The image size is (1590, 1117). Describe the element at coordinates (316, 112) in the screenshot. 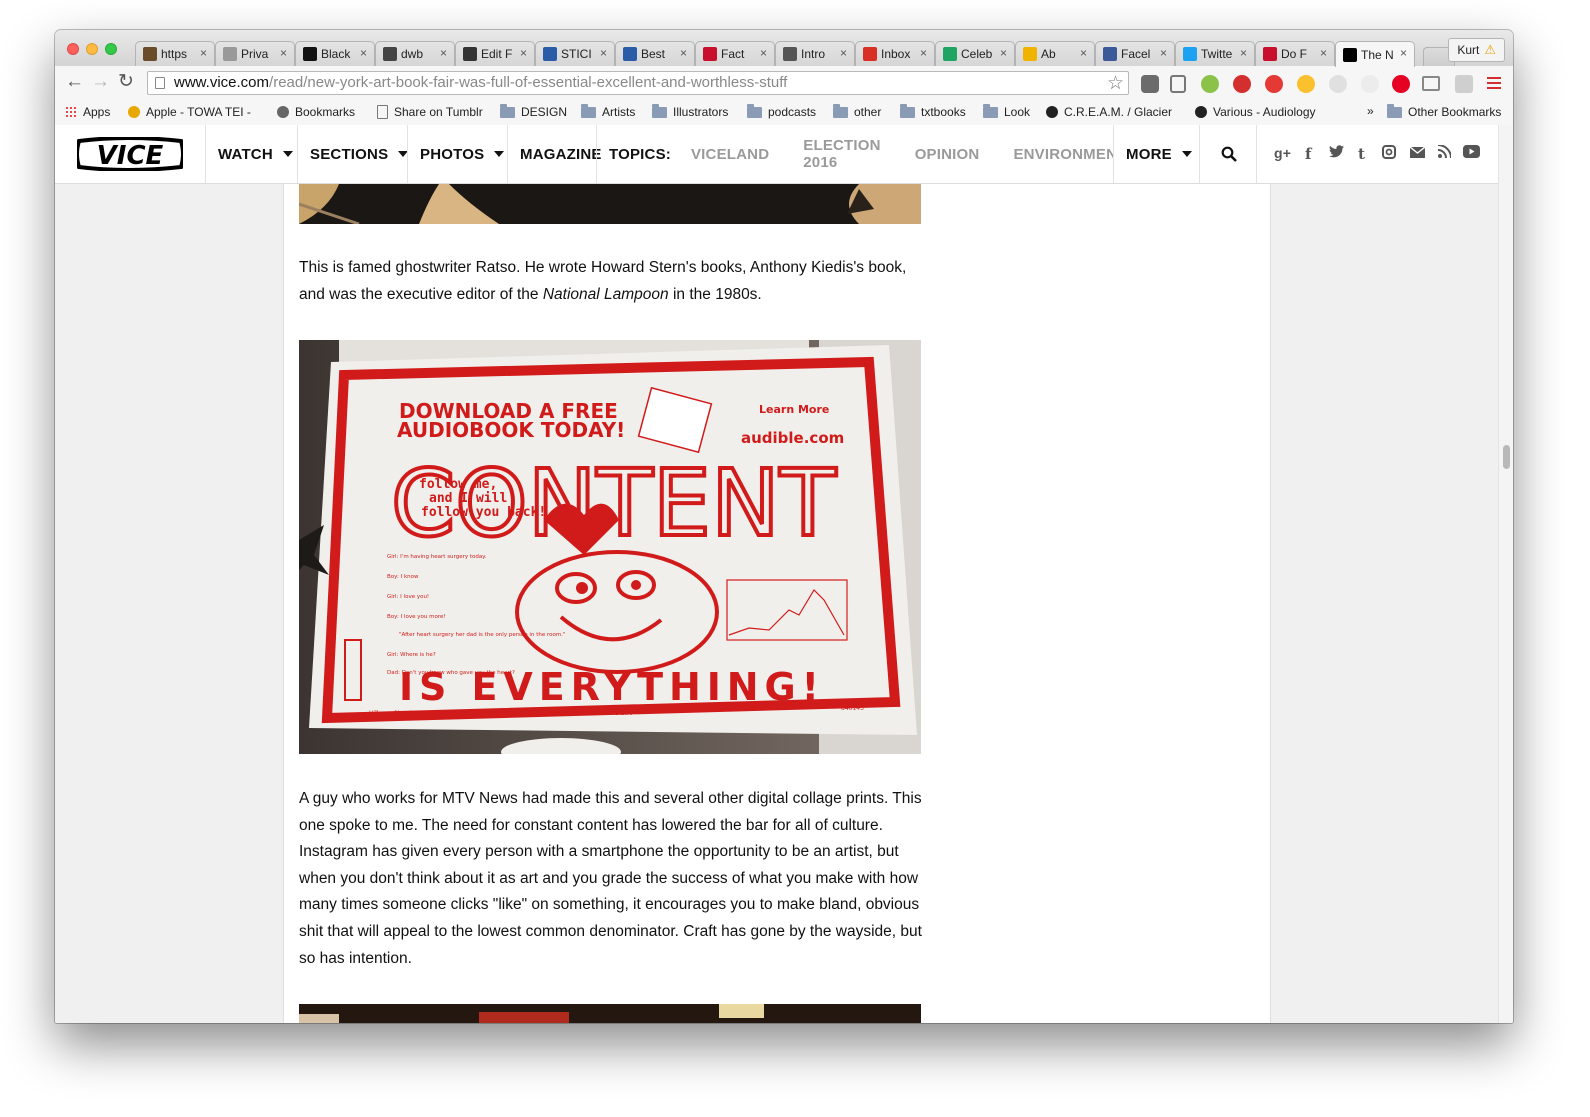

I see `bookmark-item: Bookmarks` at that location.